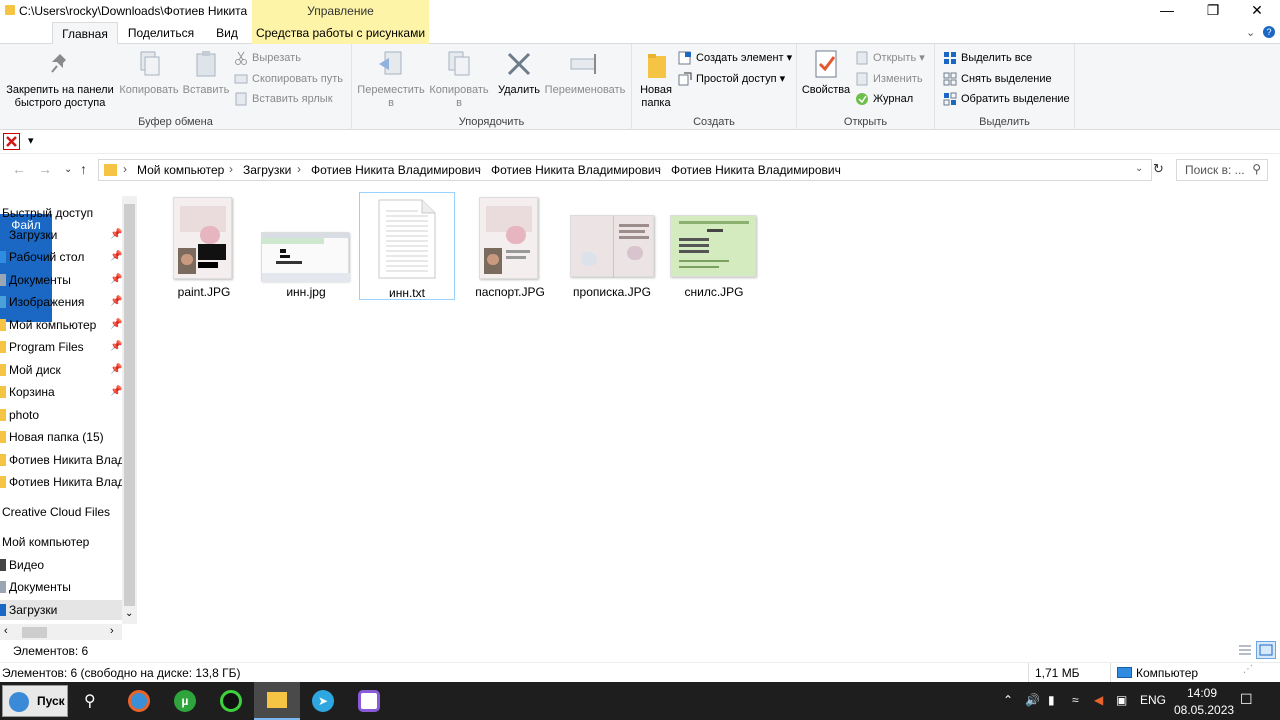 Image resolution: width=1280 pixels, height=720 pixels. Describe the element at coordinates (61, 347) in the screenshot. I see `nav-item-program-files: Program Files 📌` at that location.